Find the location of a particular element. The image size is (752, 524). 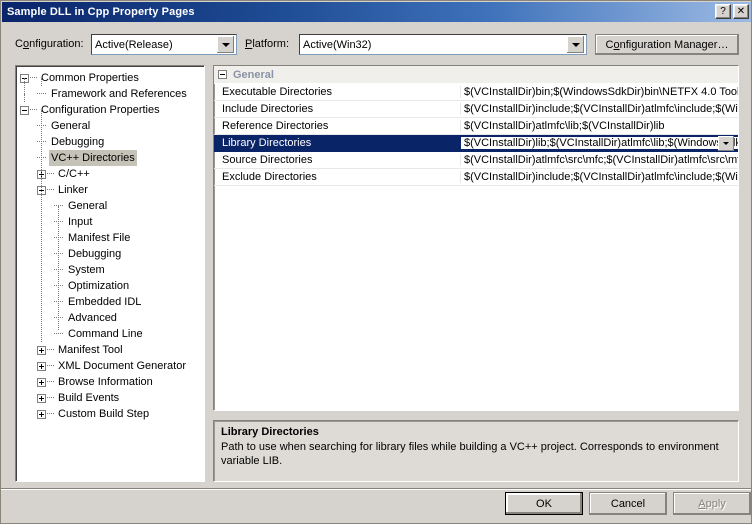

property-name: Executable Directories is located at coordinates (277, 92).